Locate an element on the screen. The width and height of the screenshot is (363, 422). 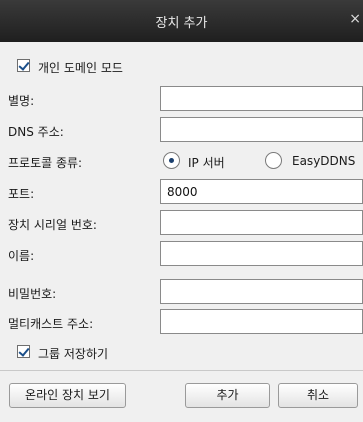
port-label: 포트: is located at coordinates (21, 194).